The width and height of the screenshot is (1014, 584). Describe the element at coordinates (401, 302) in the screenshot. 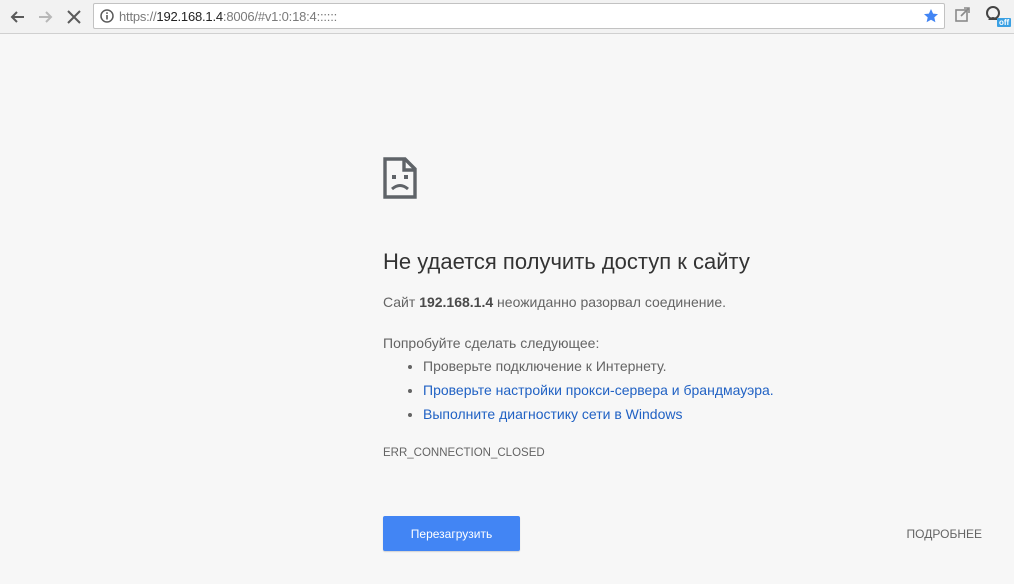

I see `summary-prefix: Сайт` at that location.